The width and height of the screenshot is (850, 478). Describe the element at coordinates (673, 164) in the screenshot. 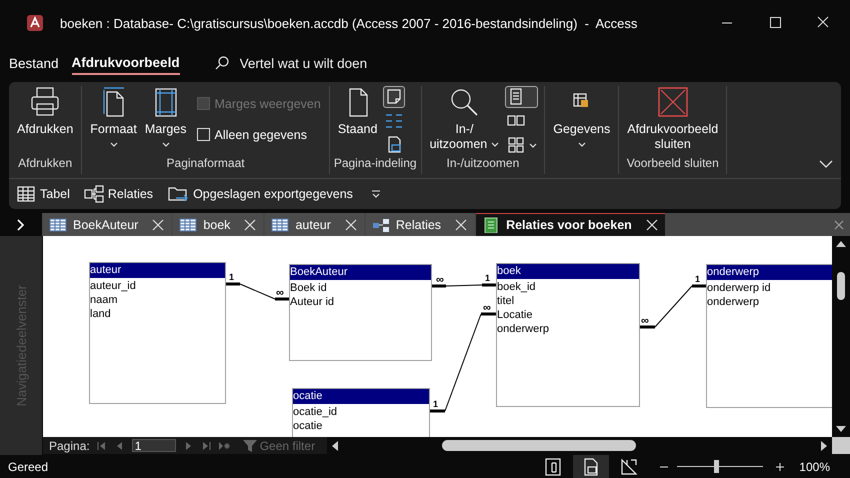

I see `group-label: Voorbeeld sluiten` at that location.